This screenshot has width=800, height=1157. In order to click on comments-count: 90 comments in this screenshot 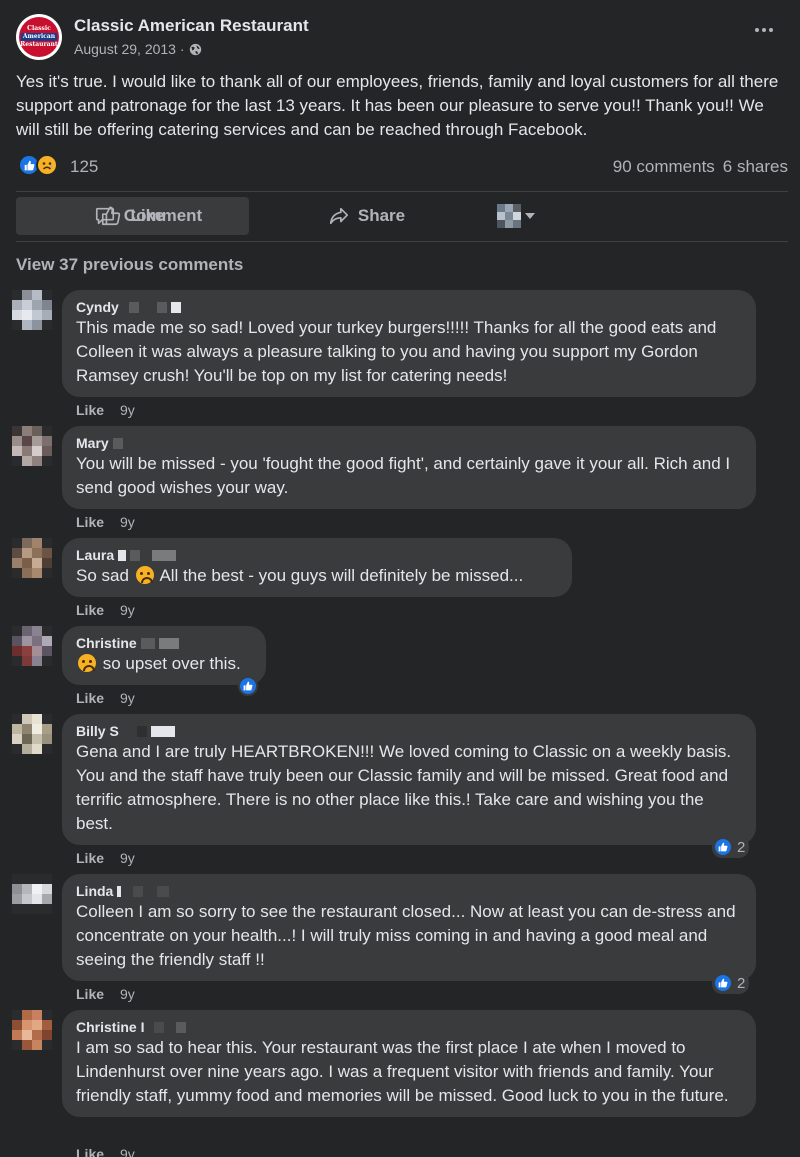, I will do `click(664, 167)`.